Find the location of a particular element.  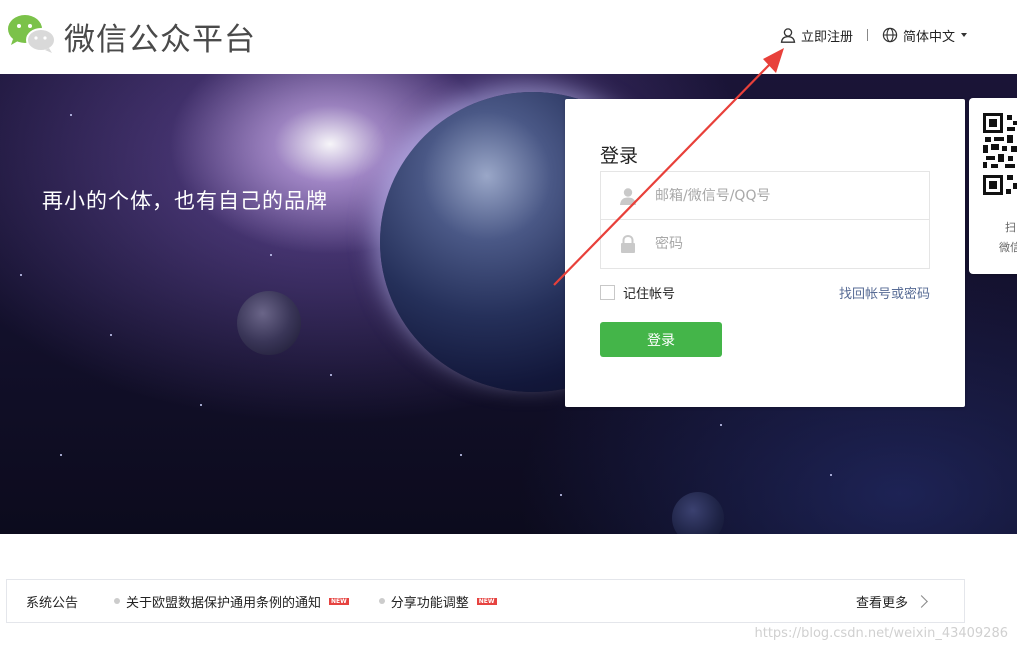

moon-illustration is located at coordinates (269, 323).